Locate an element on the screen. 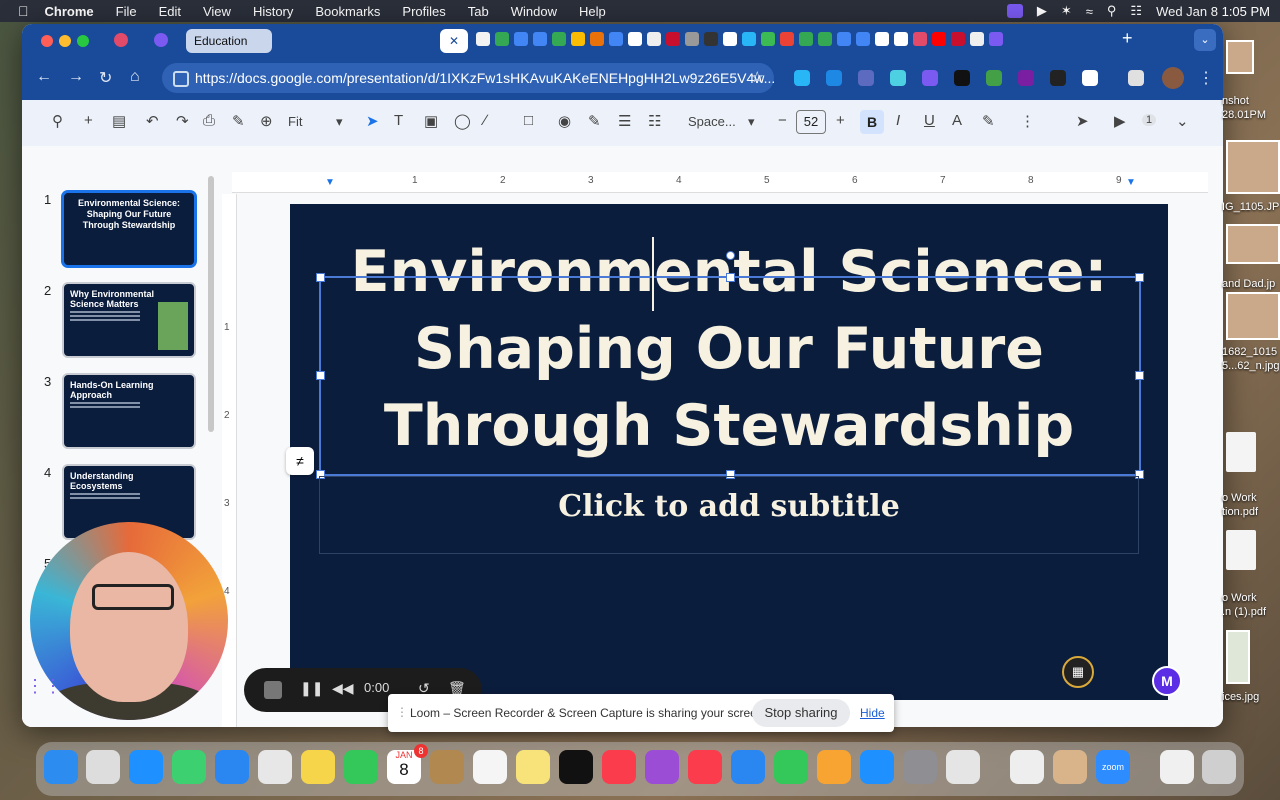 The image size is (1280, 800). layout-icon: ▤ is located at coordinates (119, 121).